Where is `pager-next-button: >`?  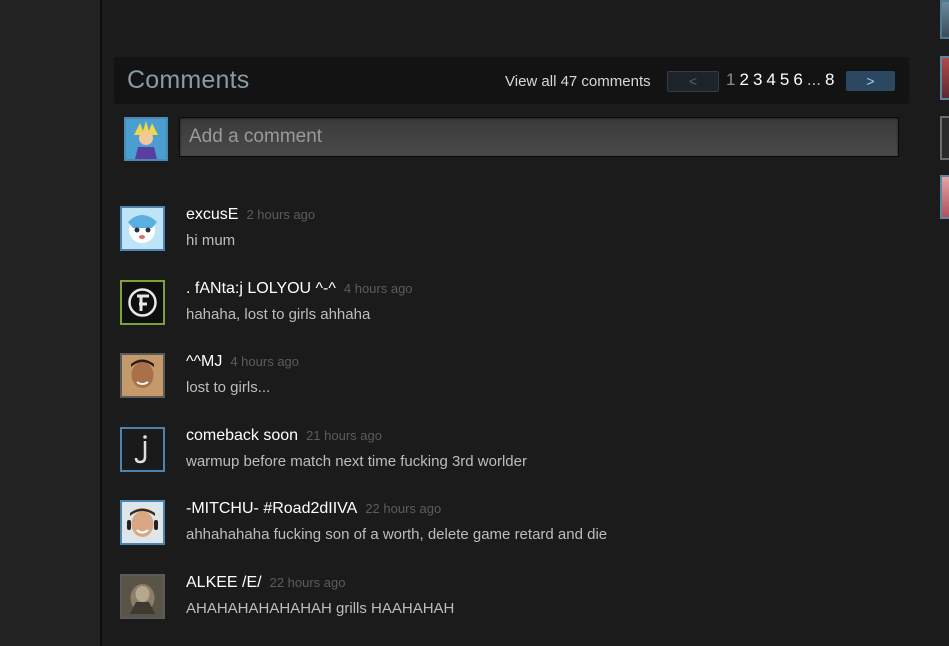 pager-next-button: > is located at coordinates (870, 81).